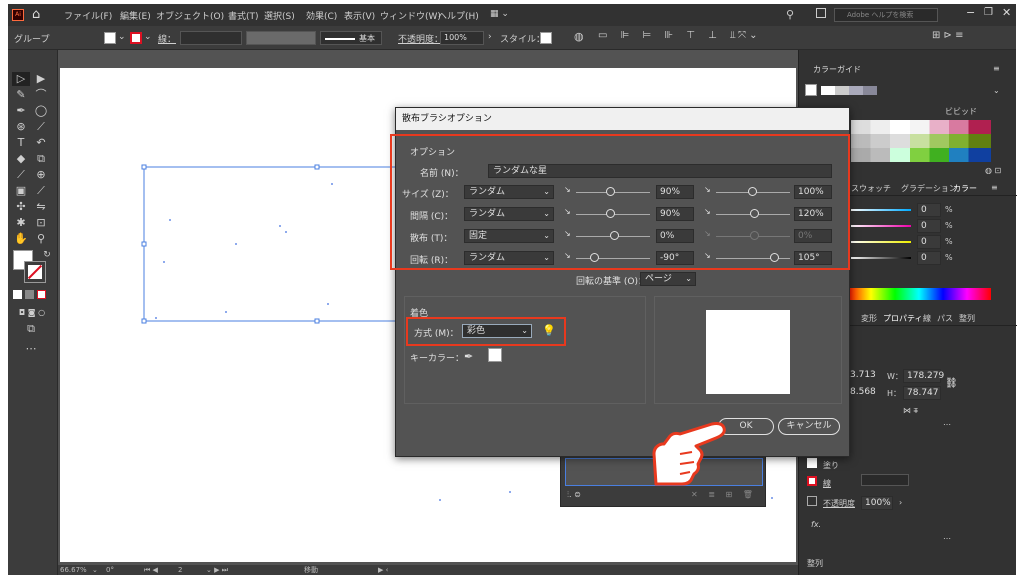 The width and height of the screenshot is (1024, 583). Describe the element at coordinates (41, 159) in the screenshot. I see `scale-tool-icon: ⧉` at that location.